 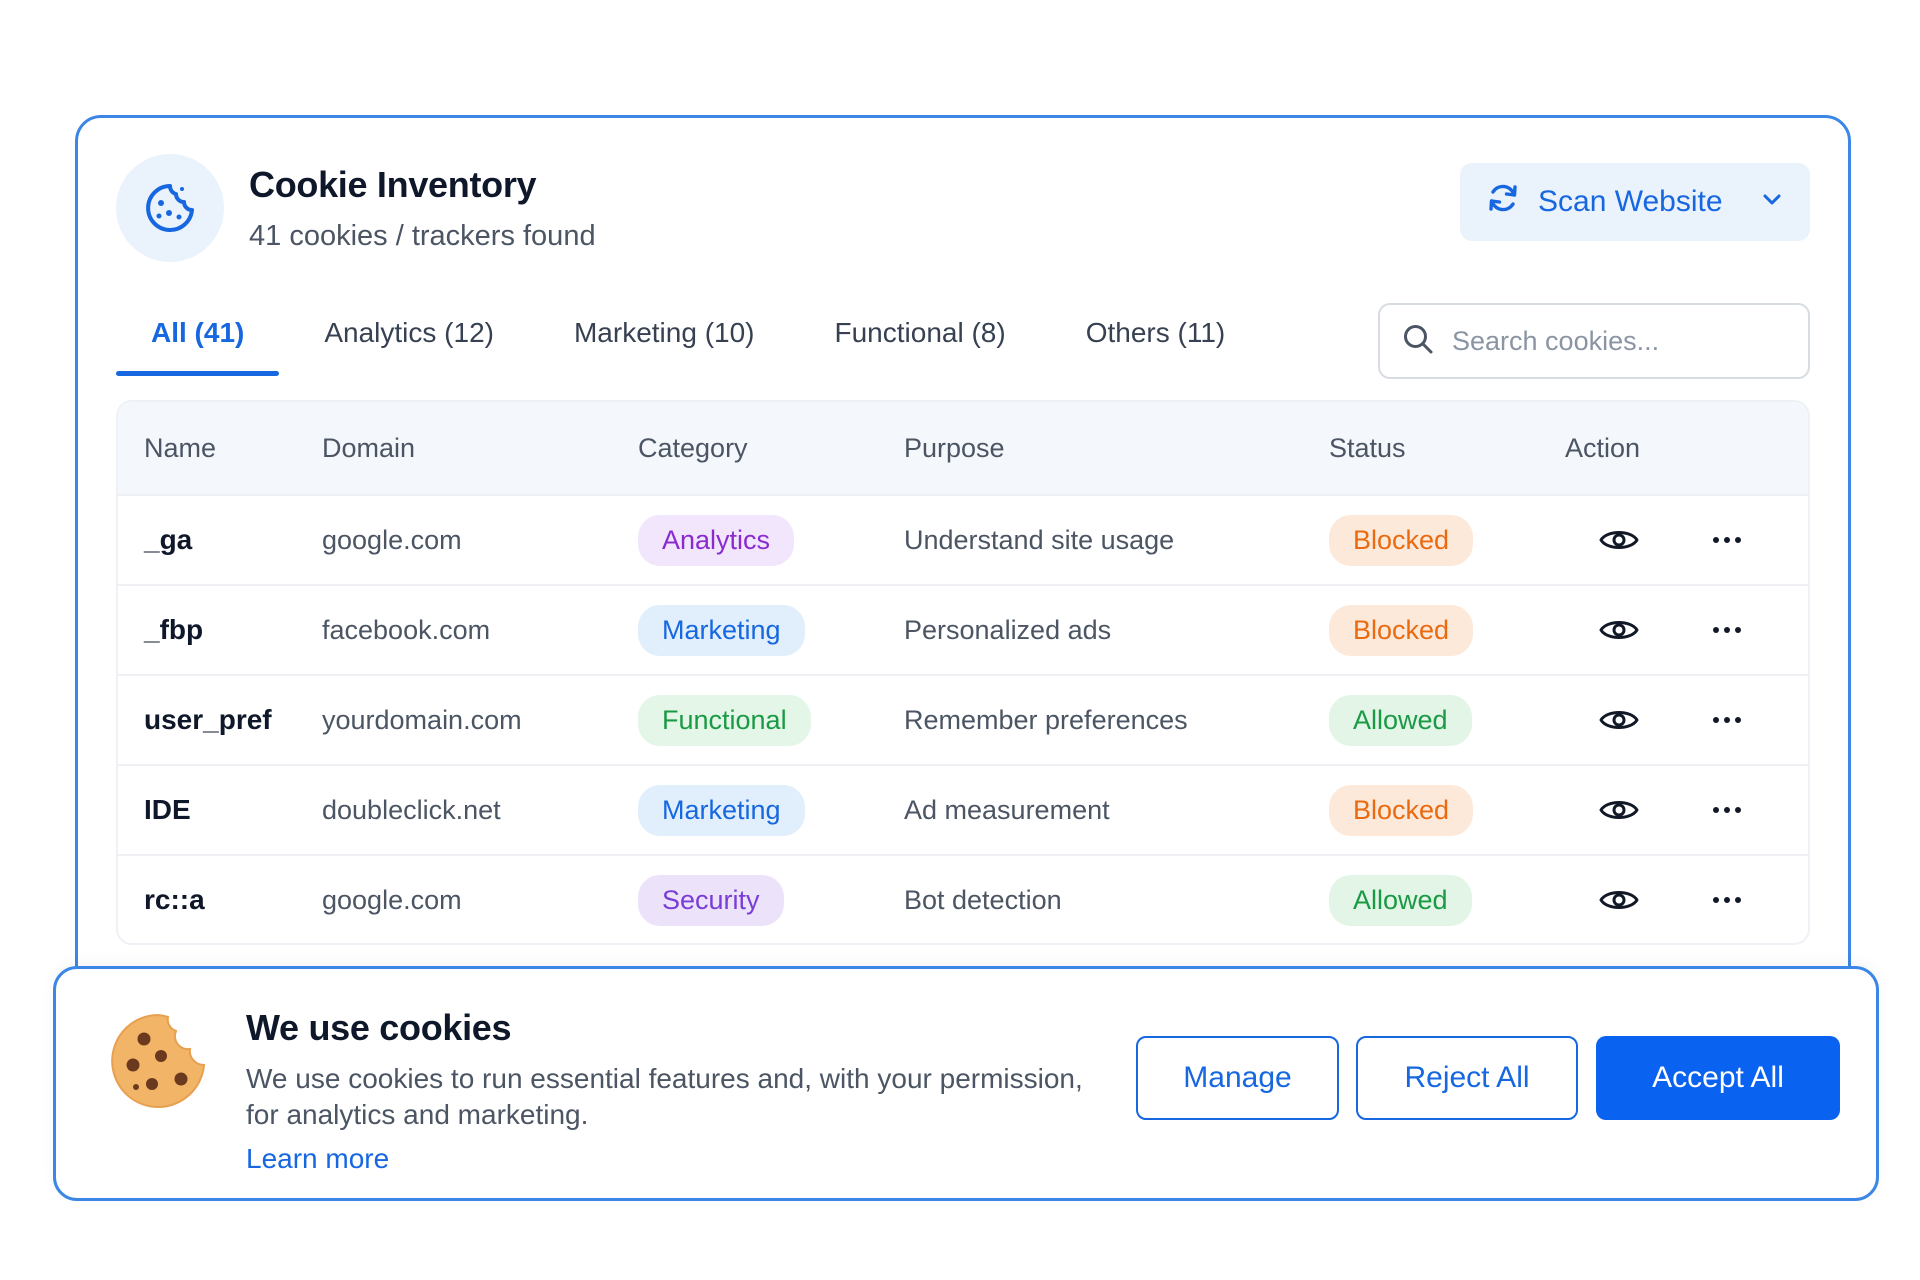 What do you see at coordinates (920, 333) in the screenshot?
I see `tab-functional: Functional (8)` at bounding box center [920, 333].